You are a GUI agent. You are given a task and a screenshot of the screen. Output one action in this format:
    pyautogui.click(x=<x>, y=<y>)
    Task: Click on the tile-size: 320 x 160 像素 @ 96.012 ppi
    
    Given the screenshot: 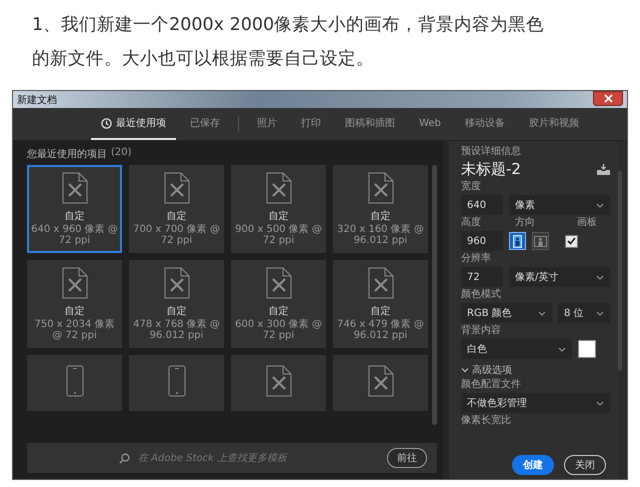 What is the action you would take?
    pyautogui.click(x=380, y=235)
    